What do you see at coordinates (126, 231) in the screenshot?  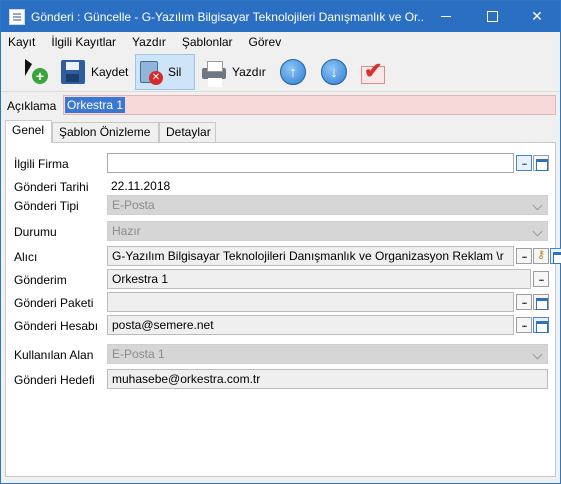 I see `status-value: Hazır` at bounding box center [126, 231].